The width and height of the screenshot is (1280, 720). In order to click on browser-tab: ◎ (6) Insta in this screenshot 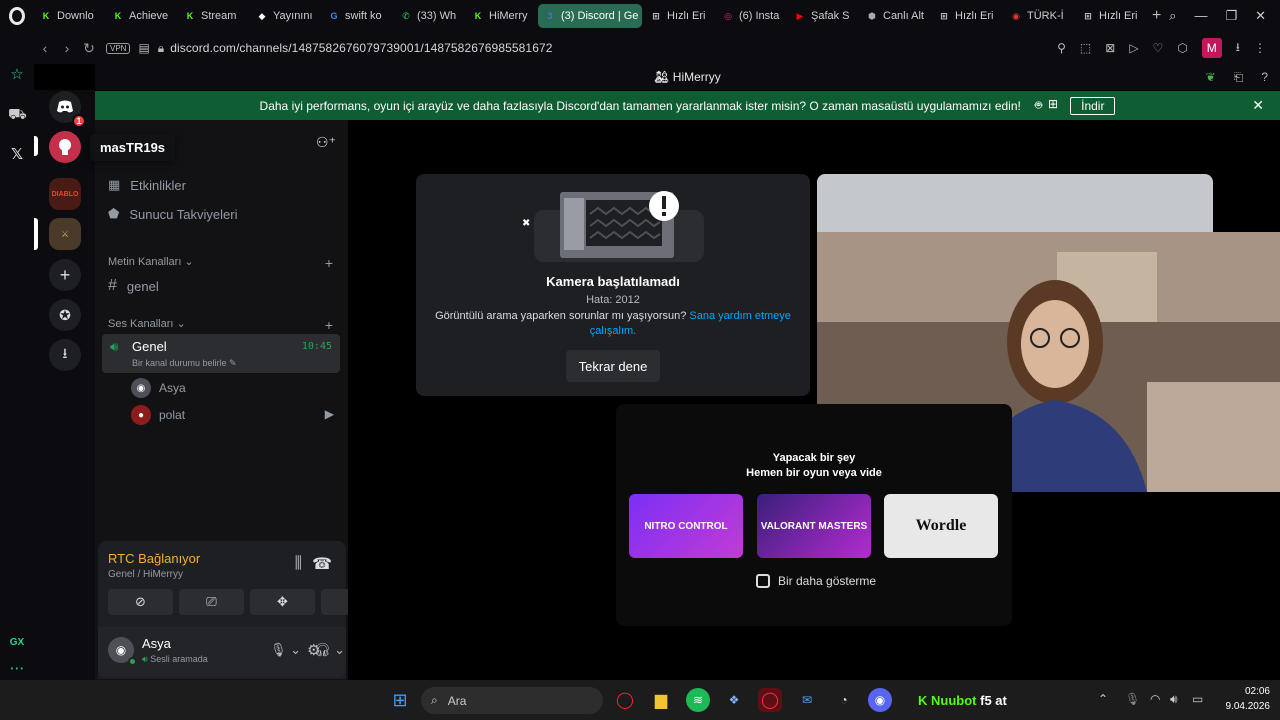, I will do `click(751, 16)`.